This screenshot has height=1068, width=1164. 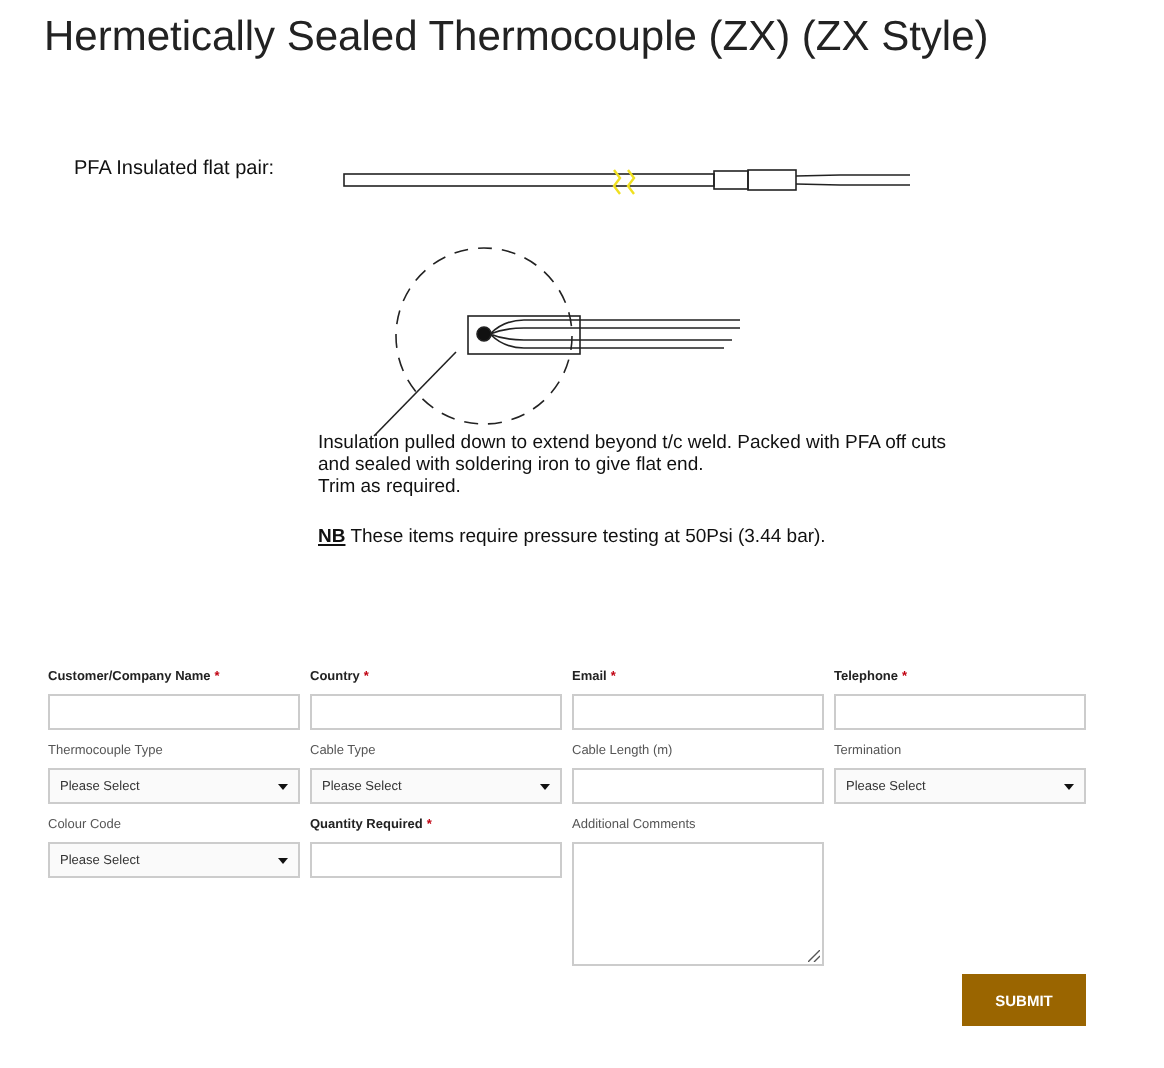 What do you see at coordinates (698, 904) in the screenshot?
I see `comments-field` at bounding box center [698, 904].